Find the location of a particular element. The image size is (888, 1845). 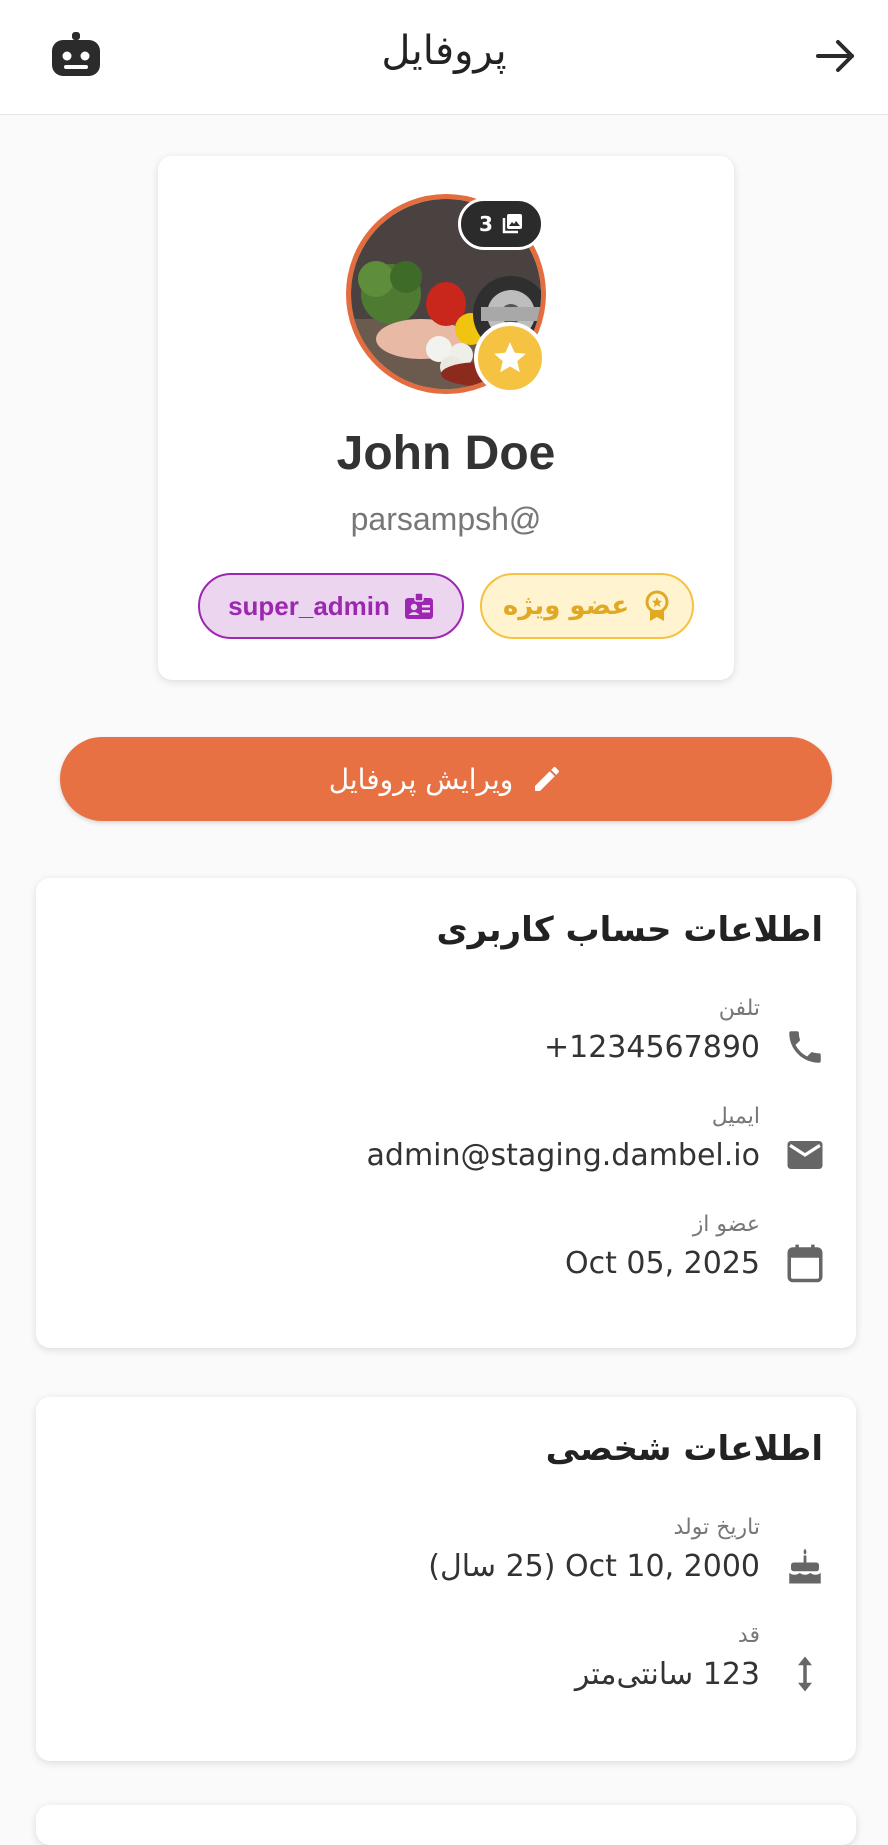

email-value: admin@staging.dambel.io is located at coordinates (563, 1155).